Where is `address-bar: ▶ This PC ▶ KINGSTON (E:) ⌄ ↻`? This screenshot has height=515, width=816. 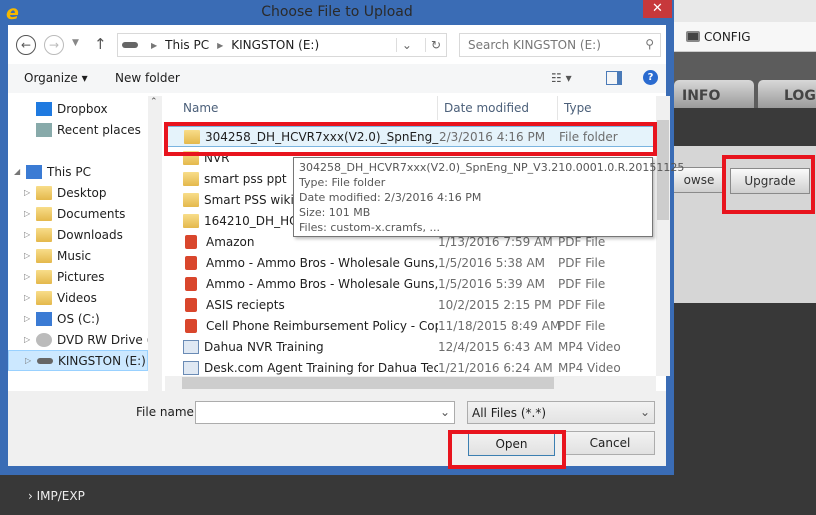 address-bar: ▶ This PC ▶ KINGSTON (E:) ⌄ ↻ is located at coordinates (282, 45).